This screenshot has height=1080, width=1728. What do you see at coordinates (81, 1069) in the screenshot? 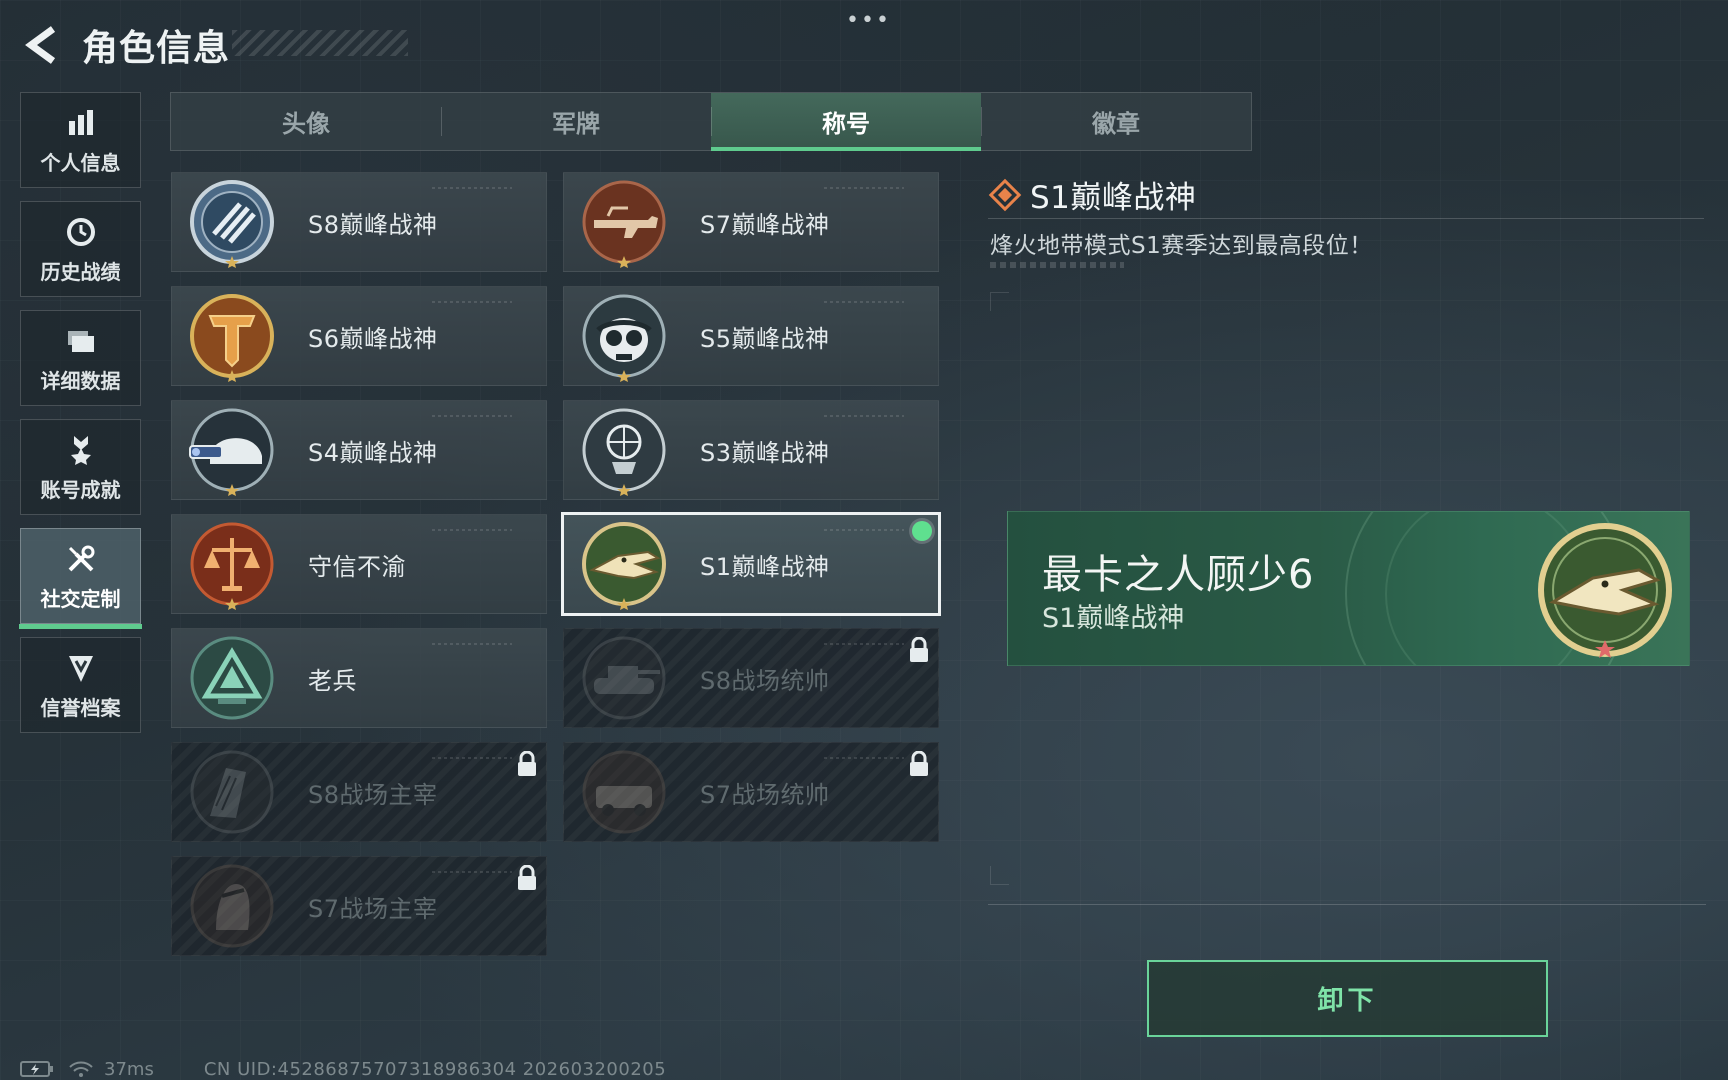
I see `wifi-icon` at bounding box center [81, 1069].